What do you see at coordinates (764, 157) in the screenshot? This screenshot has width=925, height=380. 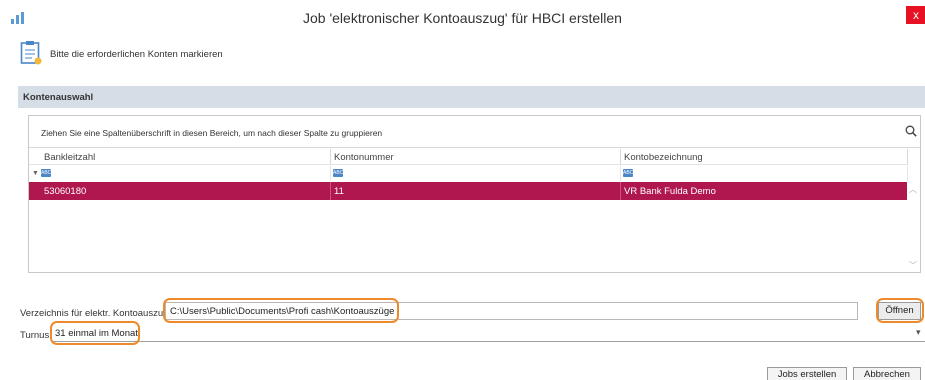 I see `column-header-kontobezeichnung: Kontobezeichnung` at bounding box center [764, 157].